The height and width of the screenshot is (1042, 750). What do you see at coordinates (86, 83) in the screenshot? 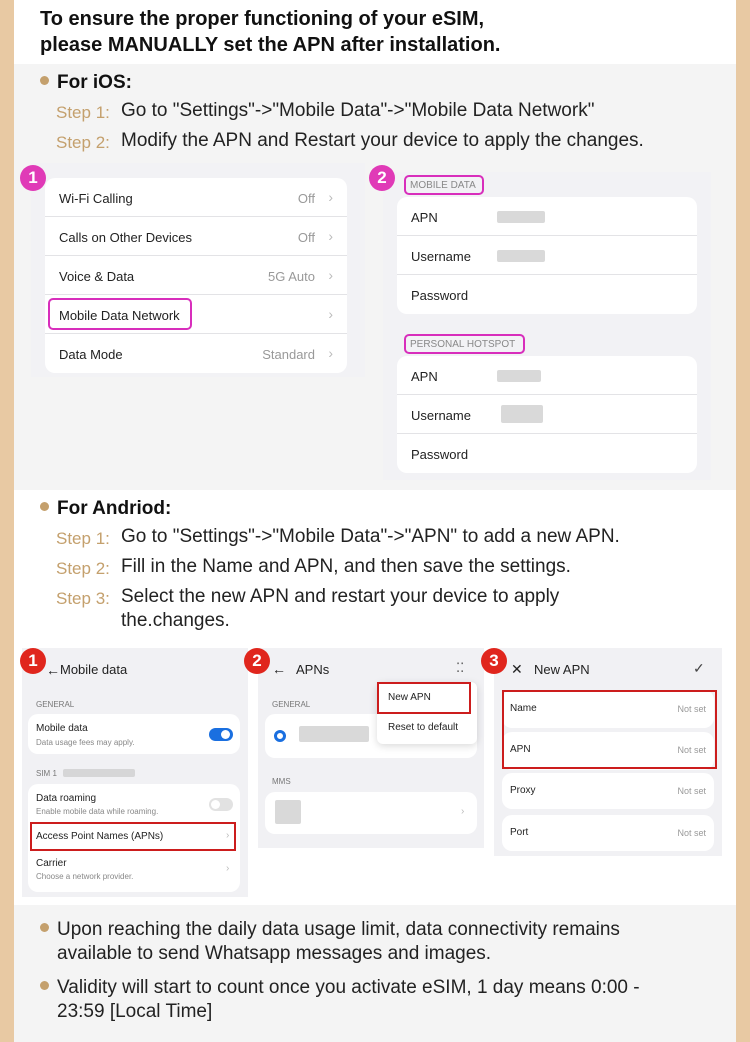
I see `ios-heading: For iOS:` at bounding box center [86, 83].